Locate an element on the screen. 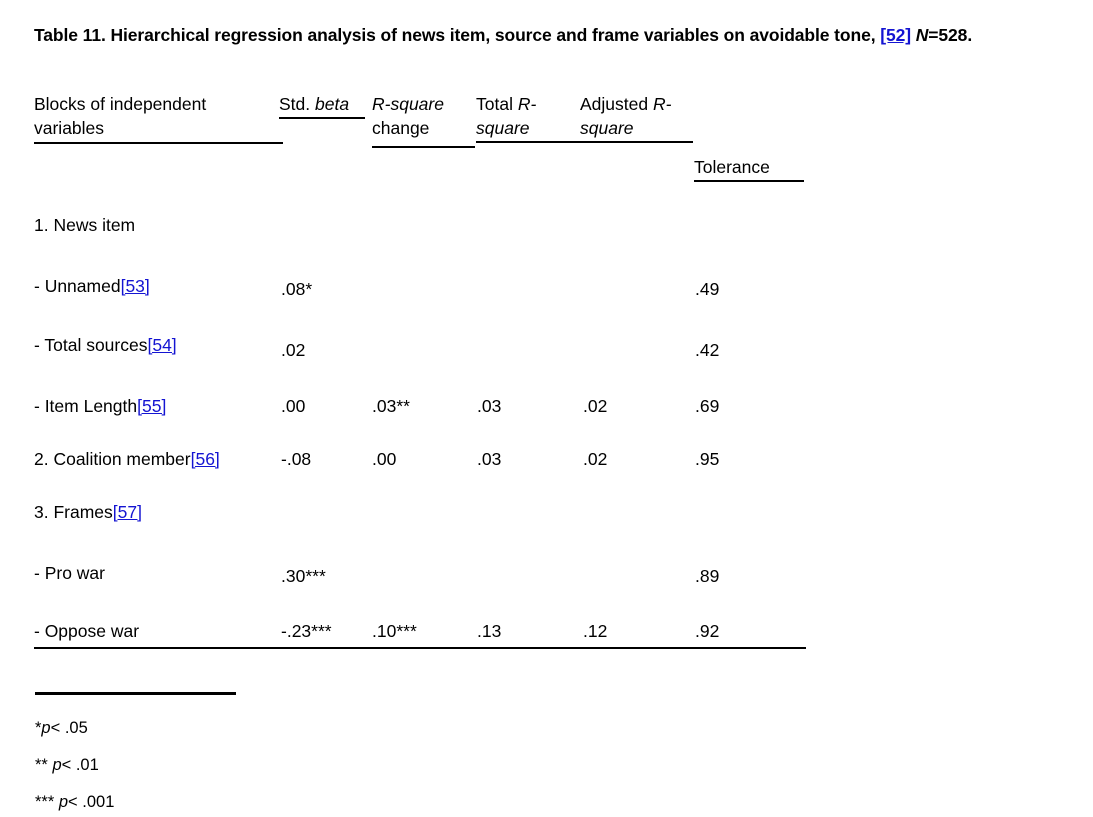  footnote-p001-stars: *** is located at coordinates (47, 802).